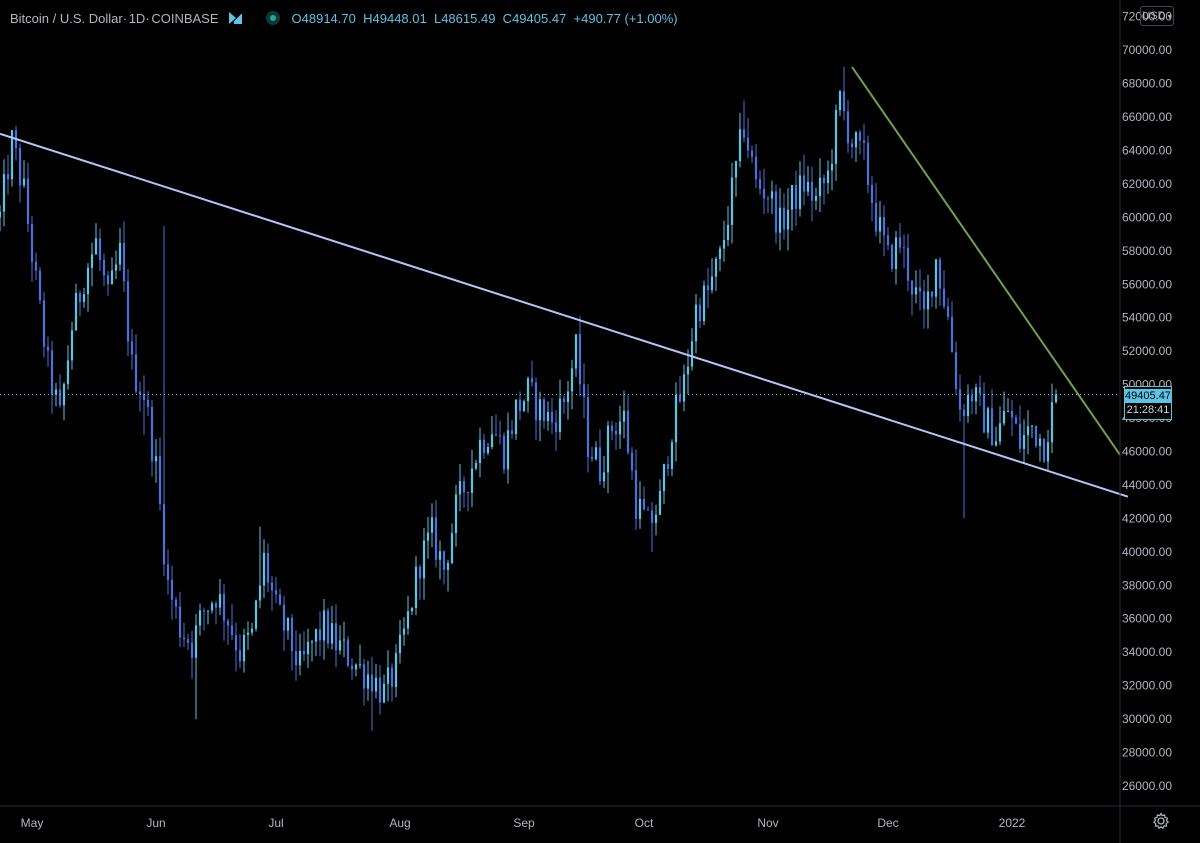 The height and width of the screenshot is (843, 1200). Describe the element at coordinates (137, 18) in the screenshot. I see `interval-label: 1D` at that location.